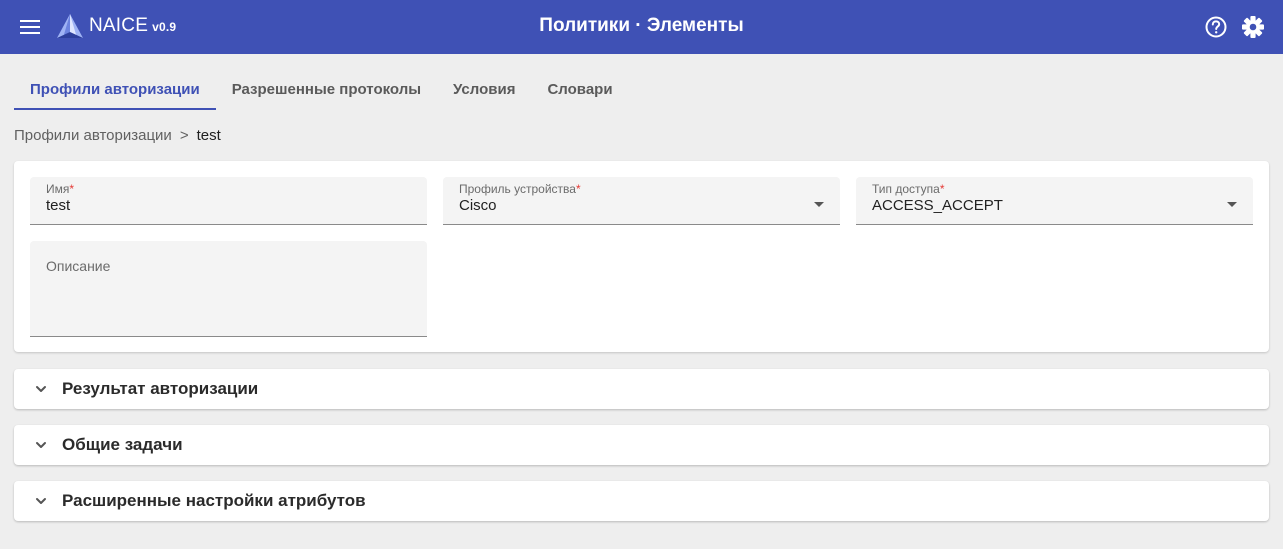 This screenshot has width=1283, height=549. I want to click on page-title: Политики · Элементы, so click(641, 25).